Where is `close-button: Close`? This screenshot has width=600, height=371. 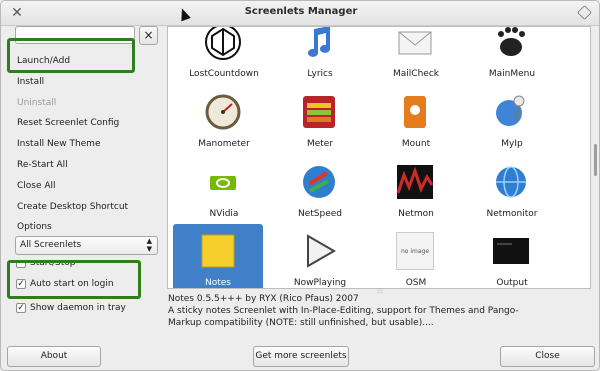 close-button: Close is located at coordinates (547, 356).